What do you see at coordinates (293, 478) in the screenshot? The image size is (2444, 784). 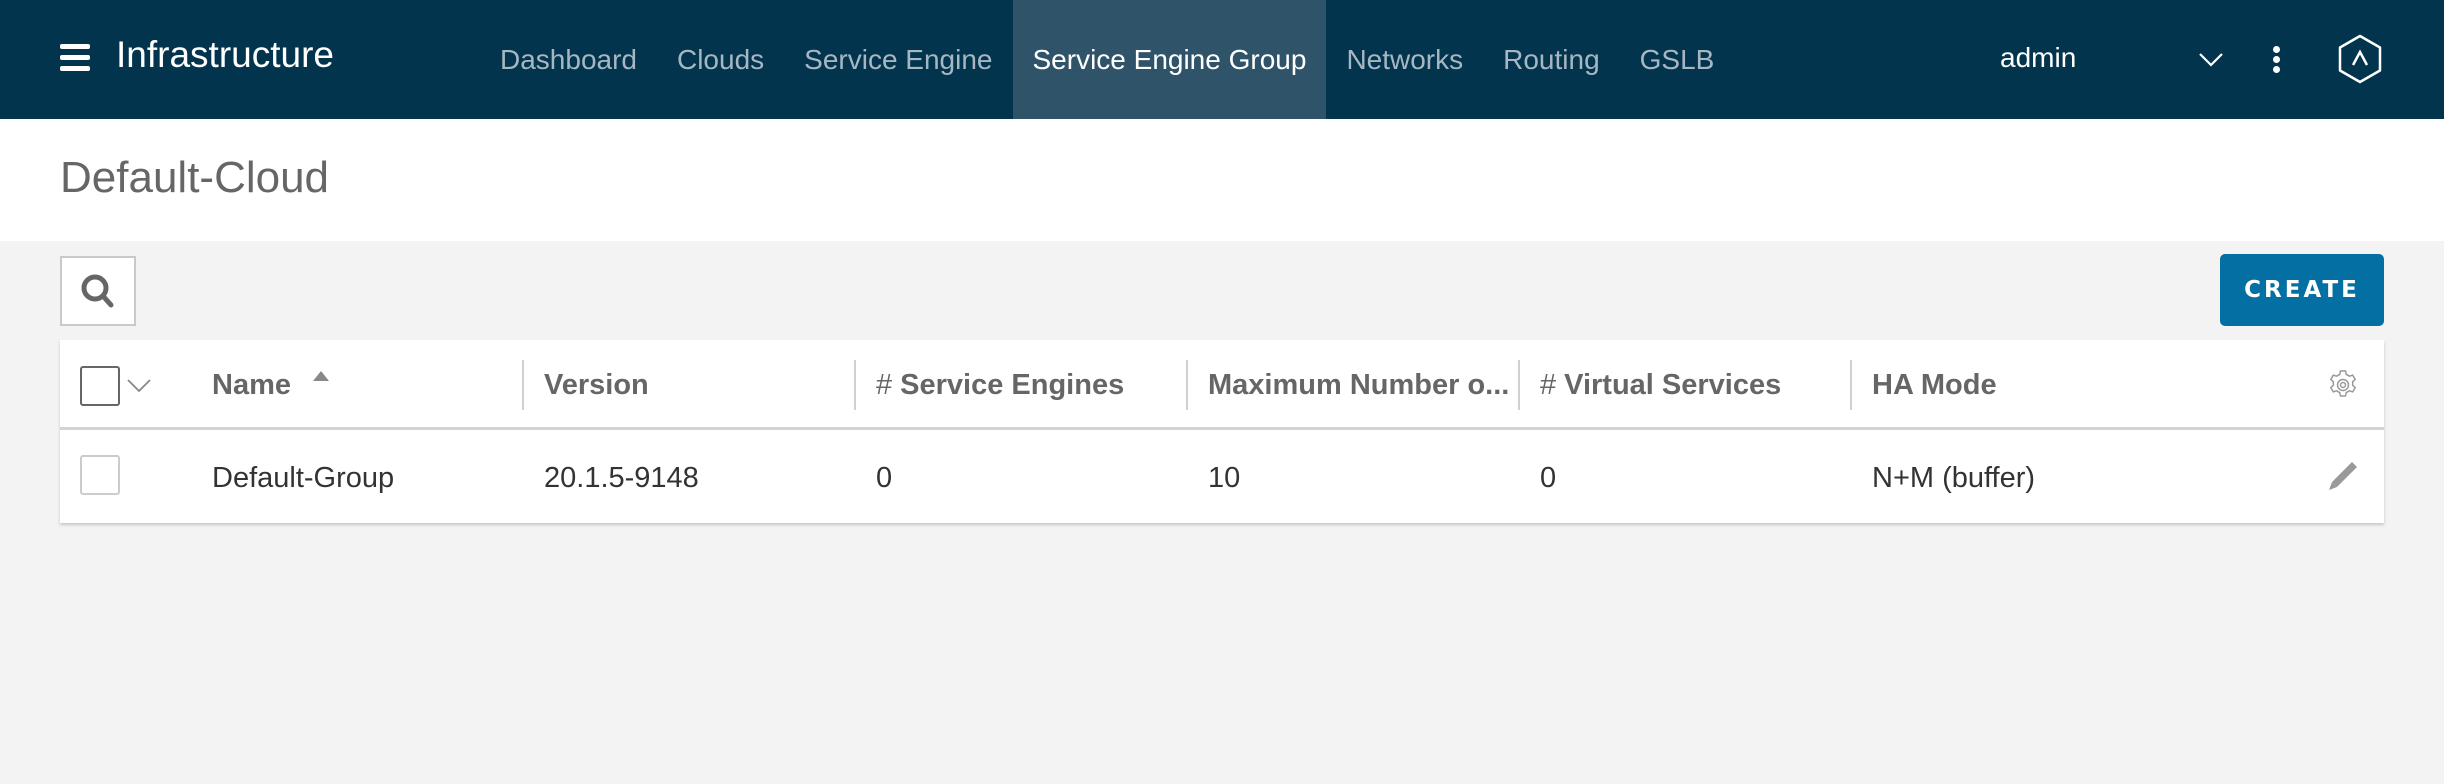 I see `cell-name: Default-Group` at bounding box center [293, 478].